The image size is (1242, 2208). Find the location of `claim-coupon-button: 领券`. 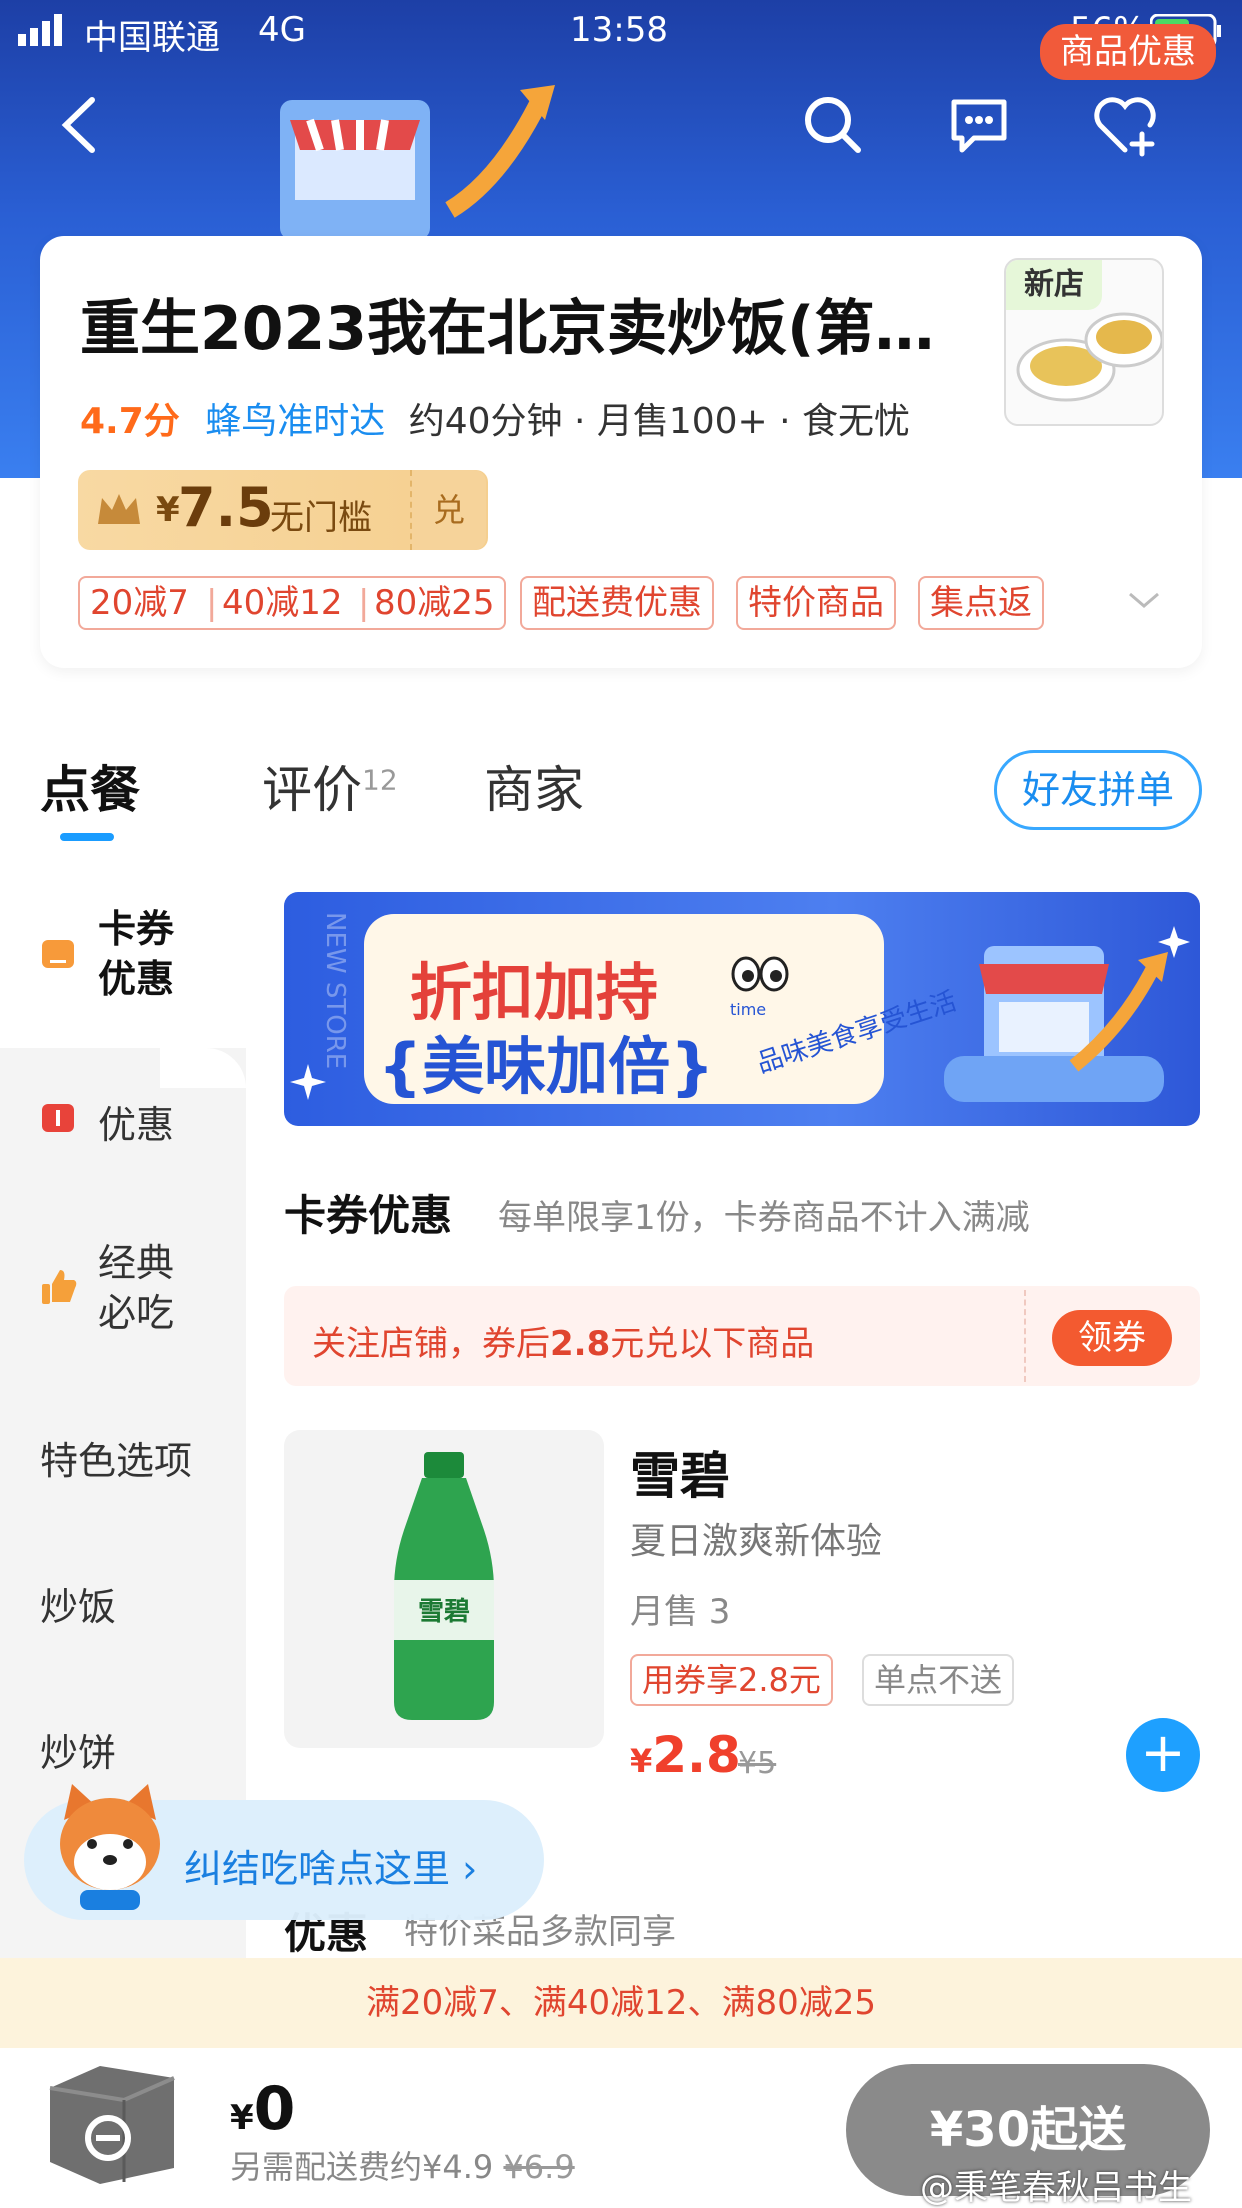

claim-coupon-button: 领券 is located at coordinates (1112, 1338).